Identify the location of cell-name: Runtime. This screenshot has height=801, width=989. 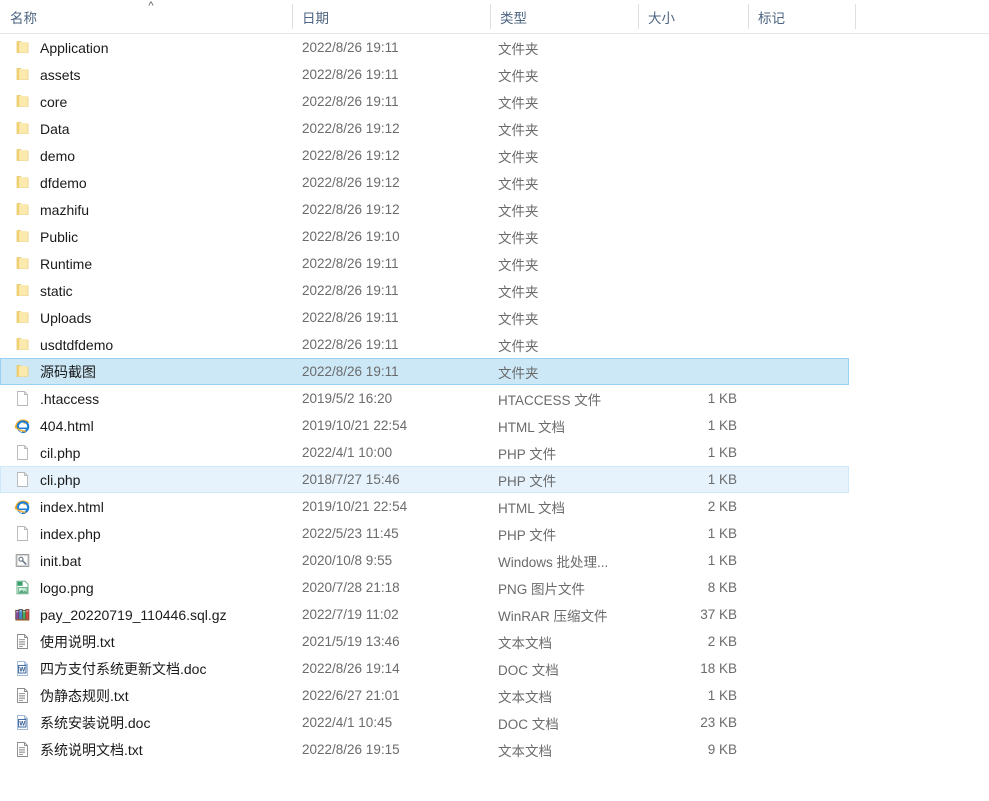
(146, 263).